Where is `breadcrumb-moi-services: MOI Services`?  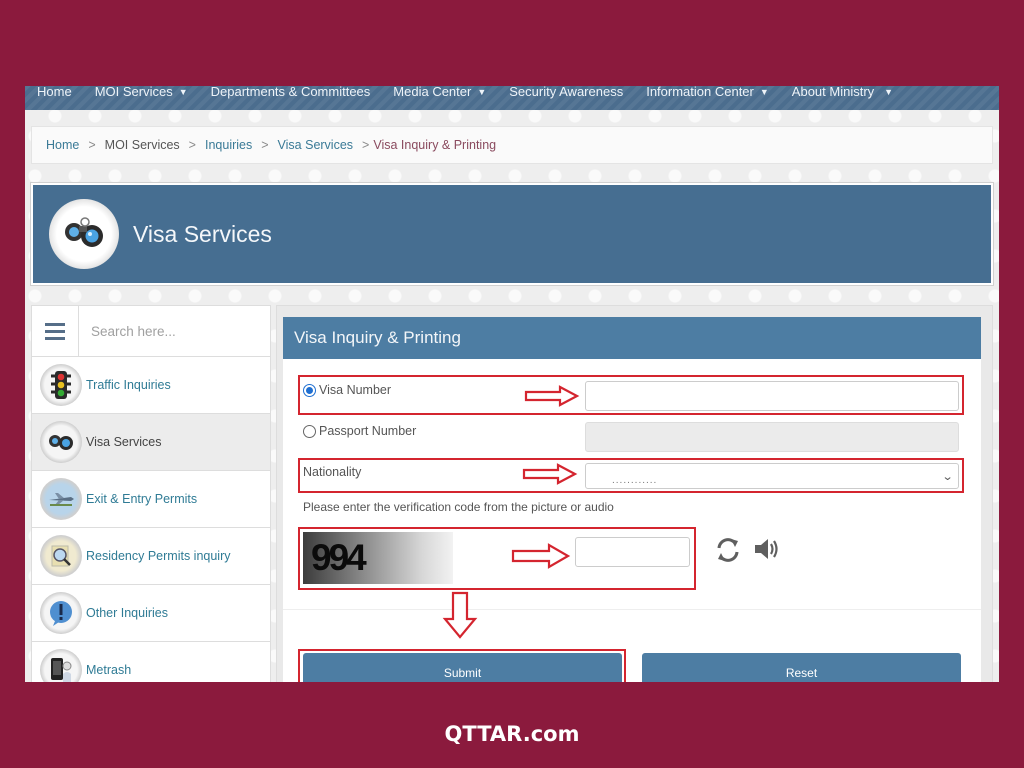
breadcrumb-moi-services: MOI Services is located at coordinates (142, 145).